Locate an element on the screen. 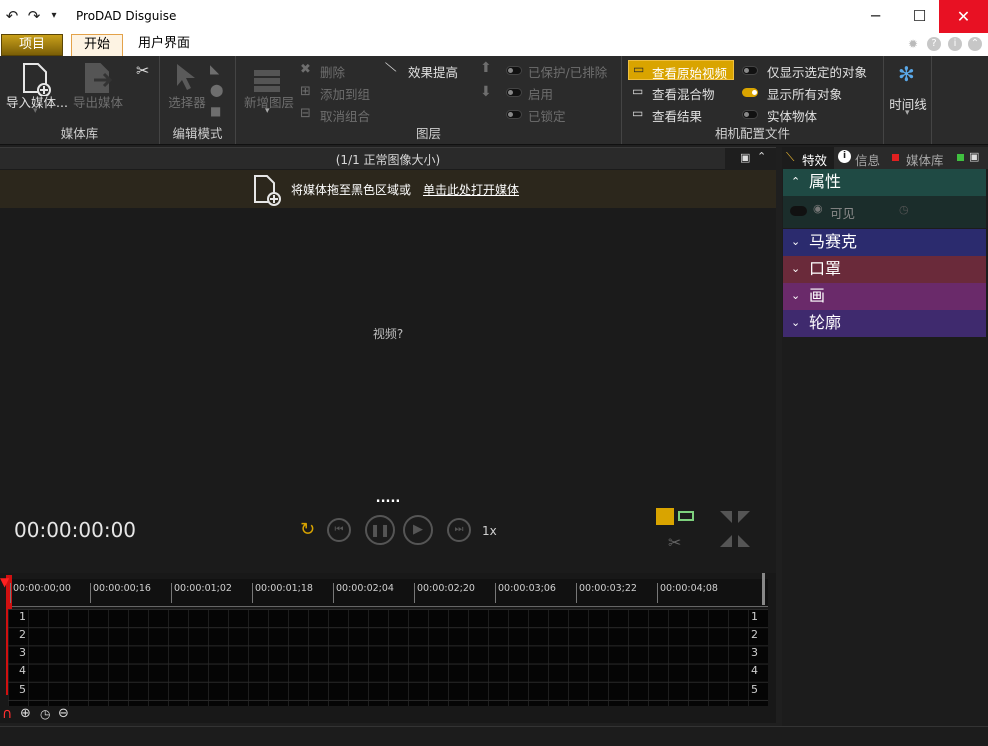 The image size is (988, 746). delete-button: 删除 is located at coordinates (332, 71).